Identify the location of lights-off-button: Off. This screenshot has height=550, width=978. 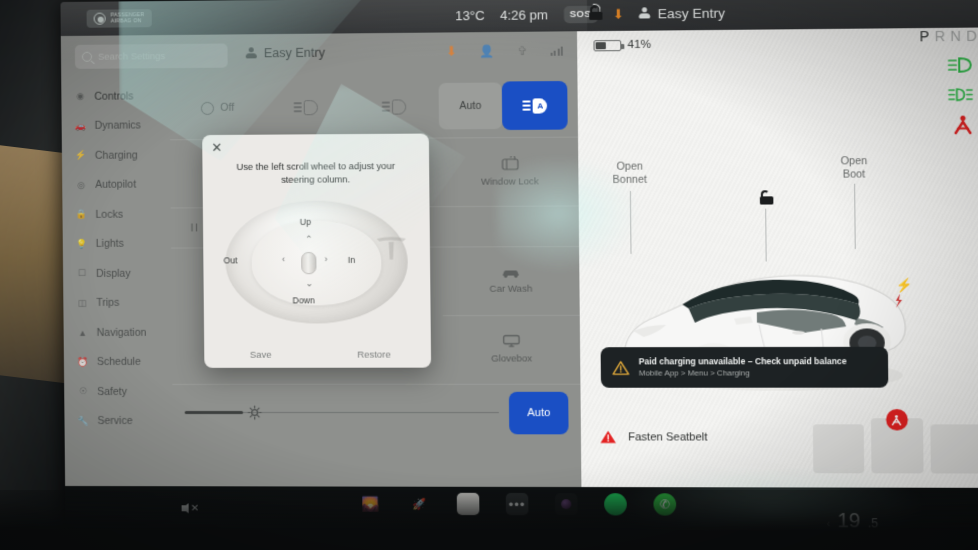
(218, 107).